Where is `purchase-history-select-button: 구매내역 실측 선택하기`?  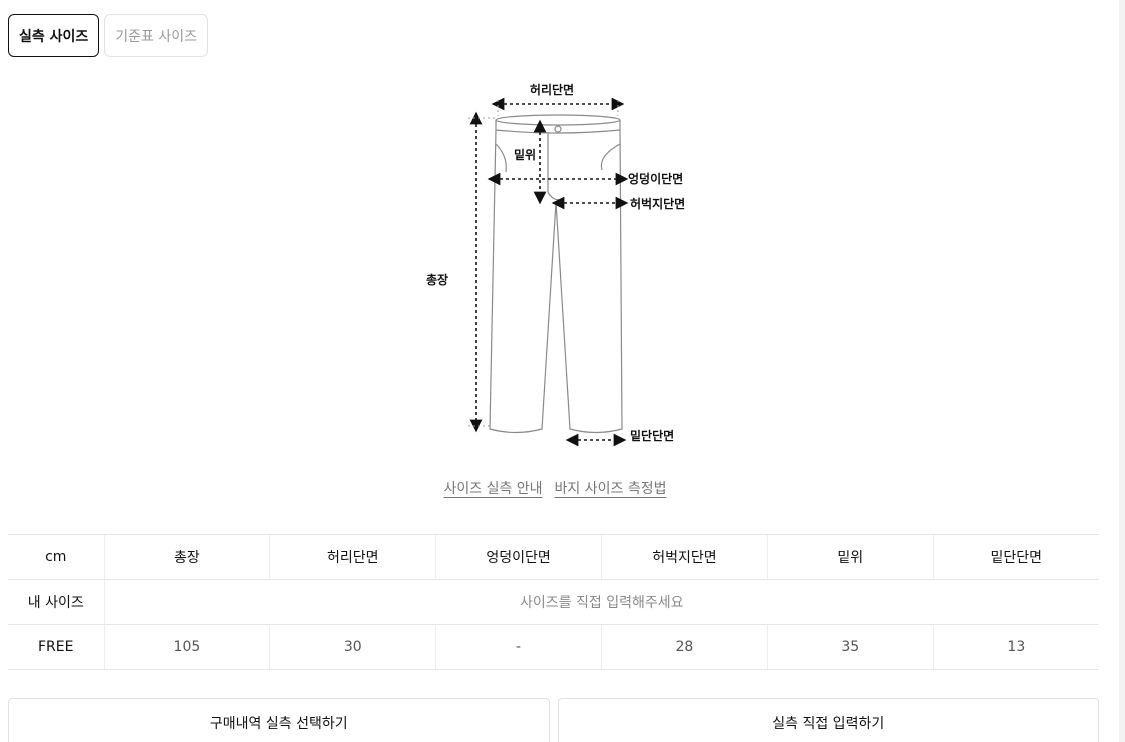 purchase-history-select-button: 구매내역 실측 선택하기 is located at coordinates (279, 720).